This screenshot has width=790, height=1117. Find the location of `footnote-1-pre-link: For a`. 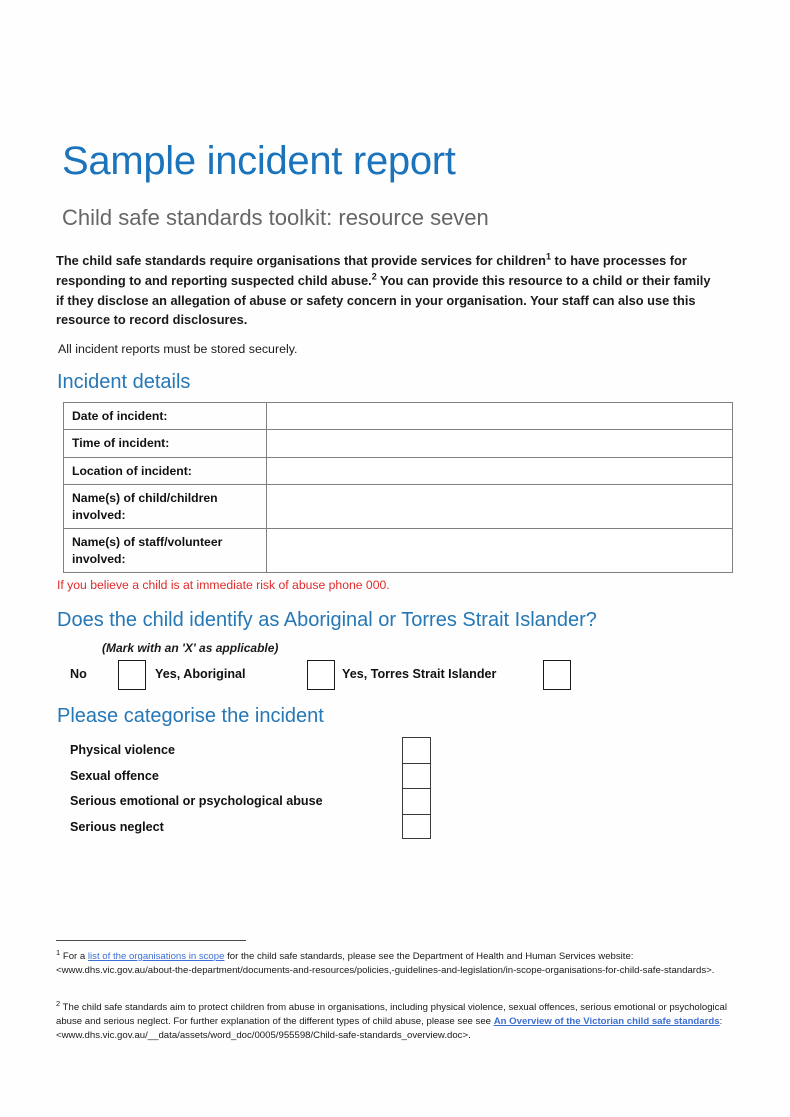

footnote-1-pre-link: For a is located at coordinates (74, 956).